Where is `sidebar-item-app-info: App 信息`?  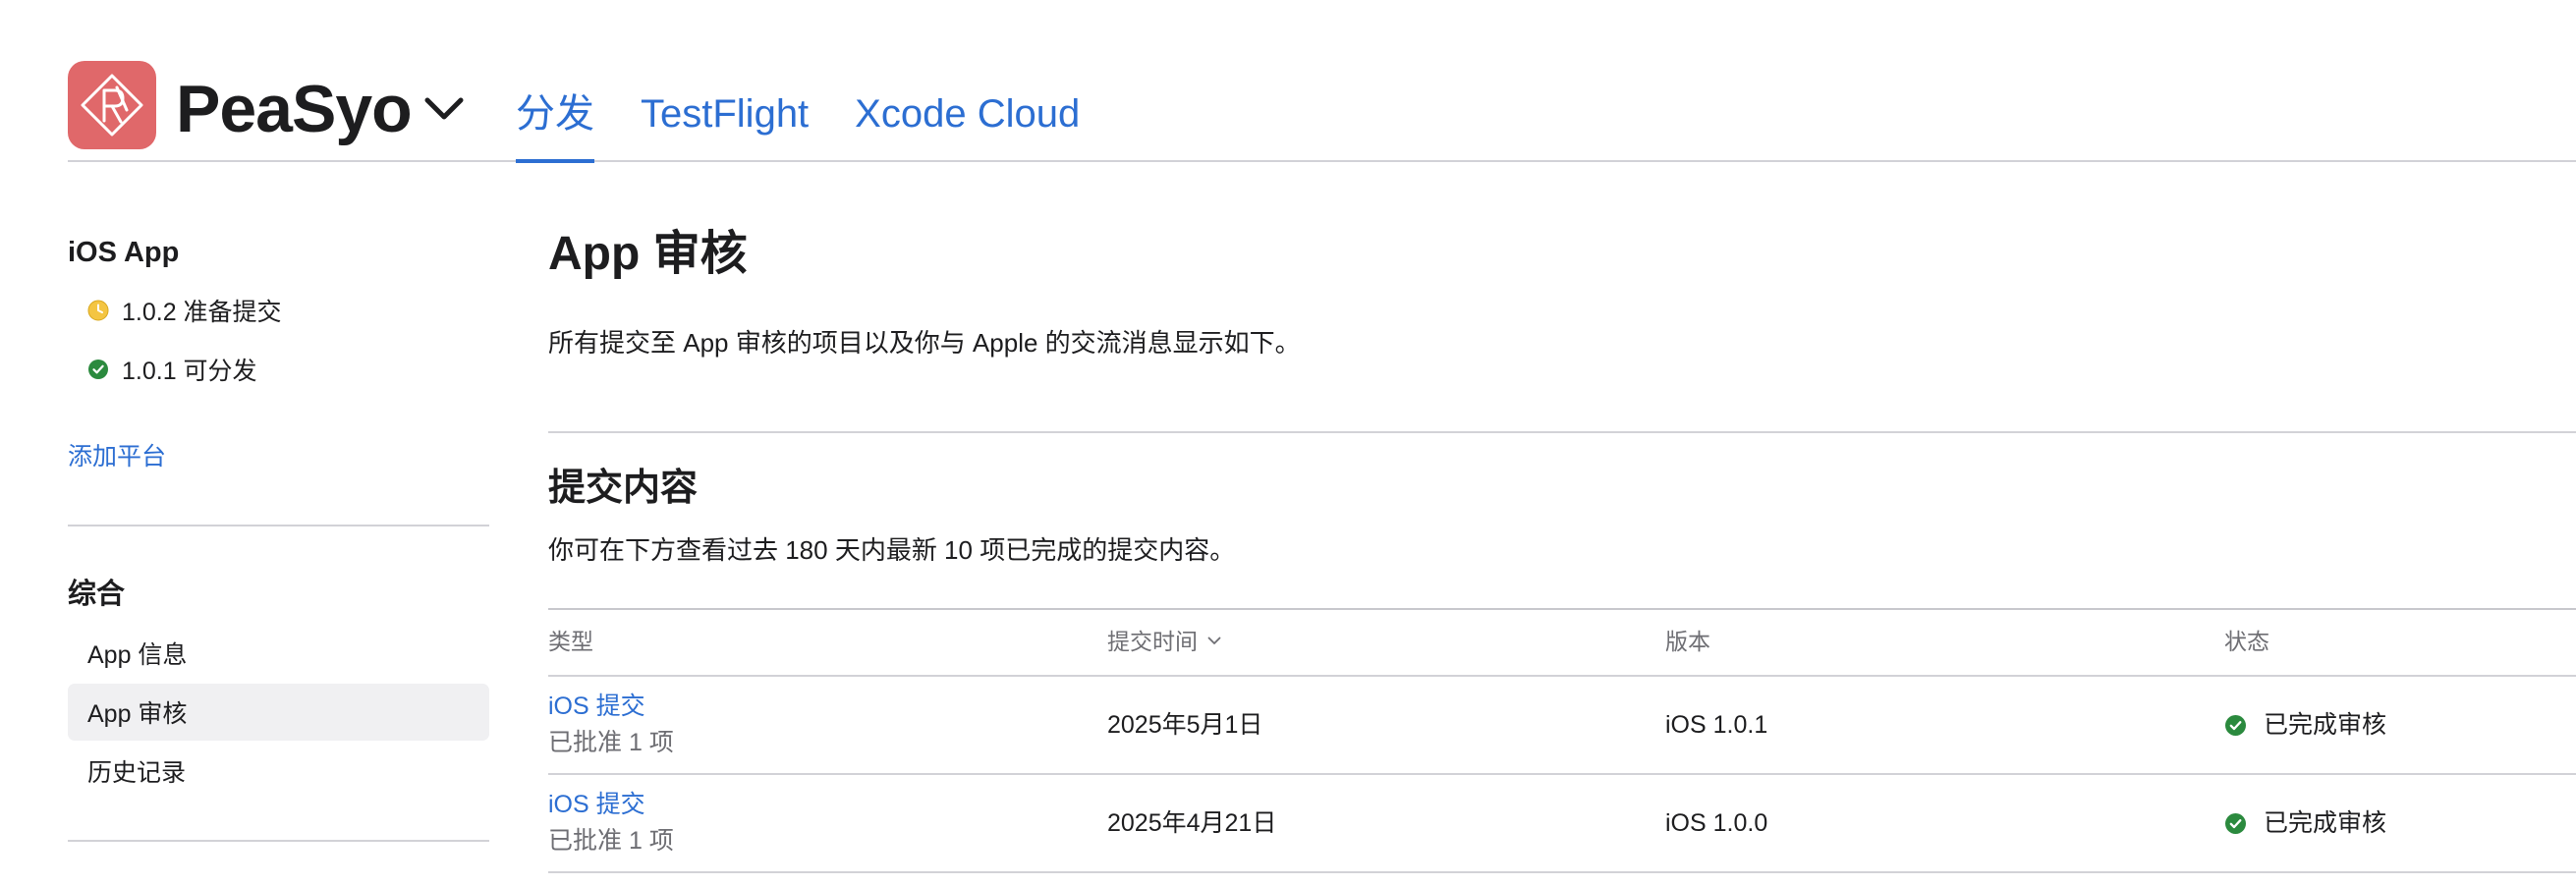
sidebar-item-app-info: App 信息 is located at coordinates (278, 653).